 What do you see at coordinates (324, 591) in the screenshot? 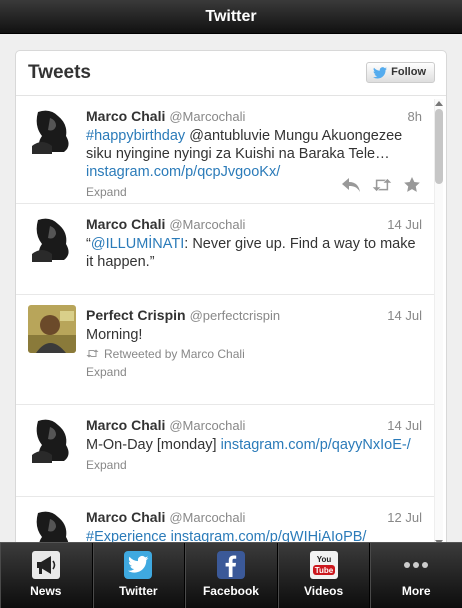
I see `tab-label: Videos` at bounding box center [324, 591].